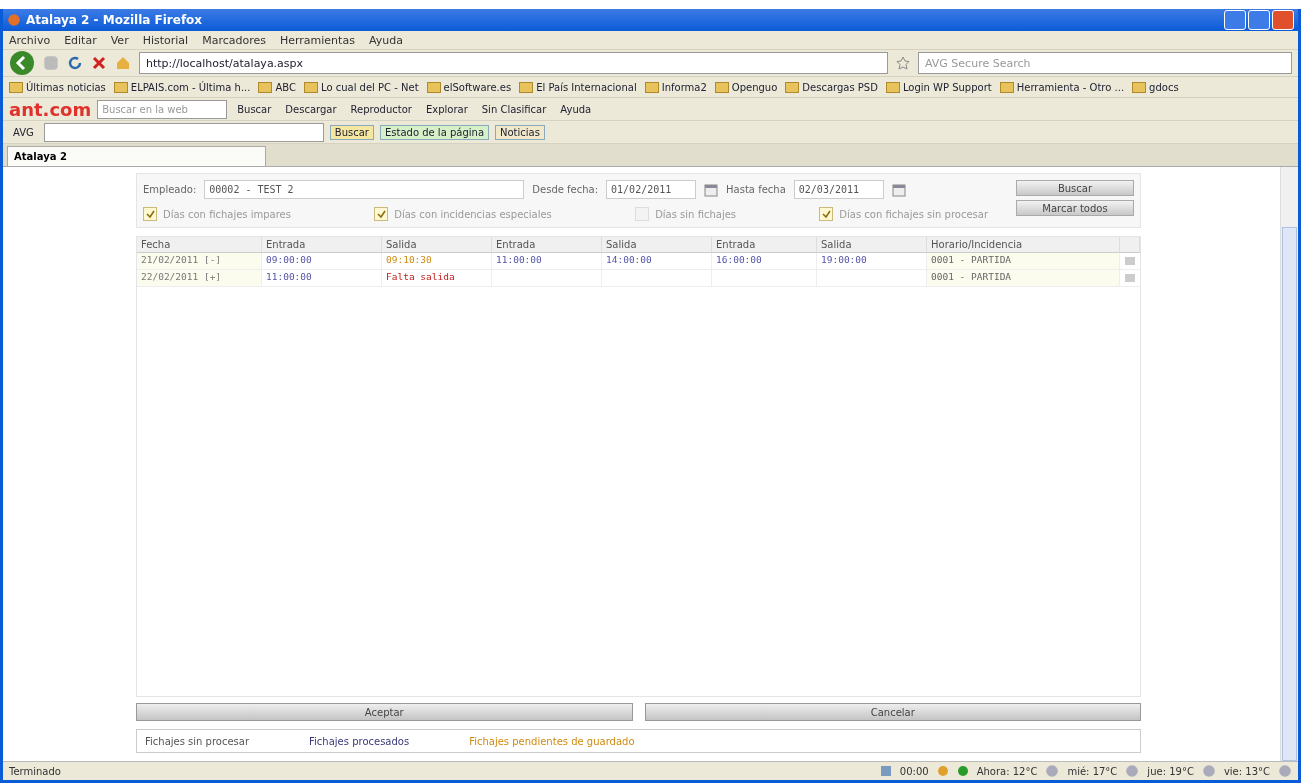 The height and width of the screenshot is (783, 1301). I want to click on column-header: Fecha, so click(199, 245).